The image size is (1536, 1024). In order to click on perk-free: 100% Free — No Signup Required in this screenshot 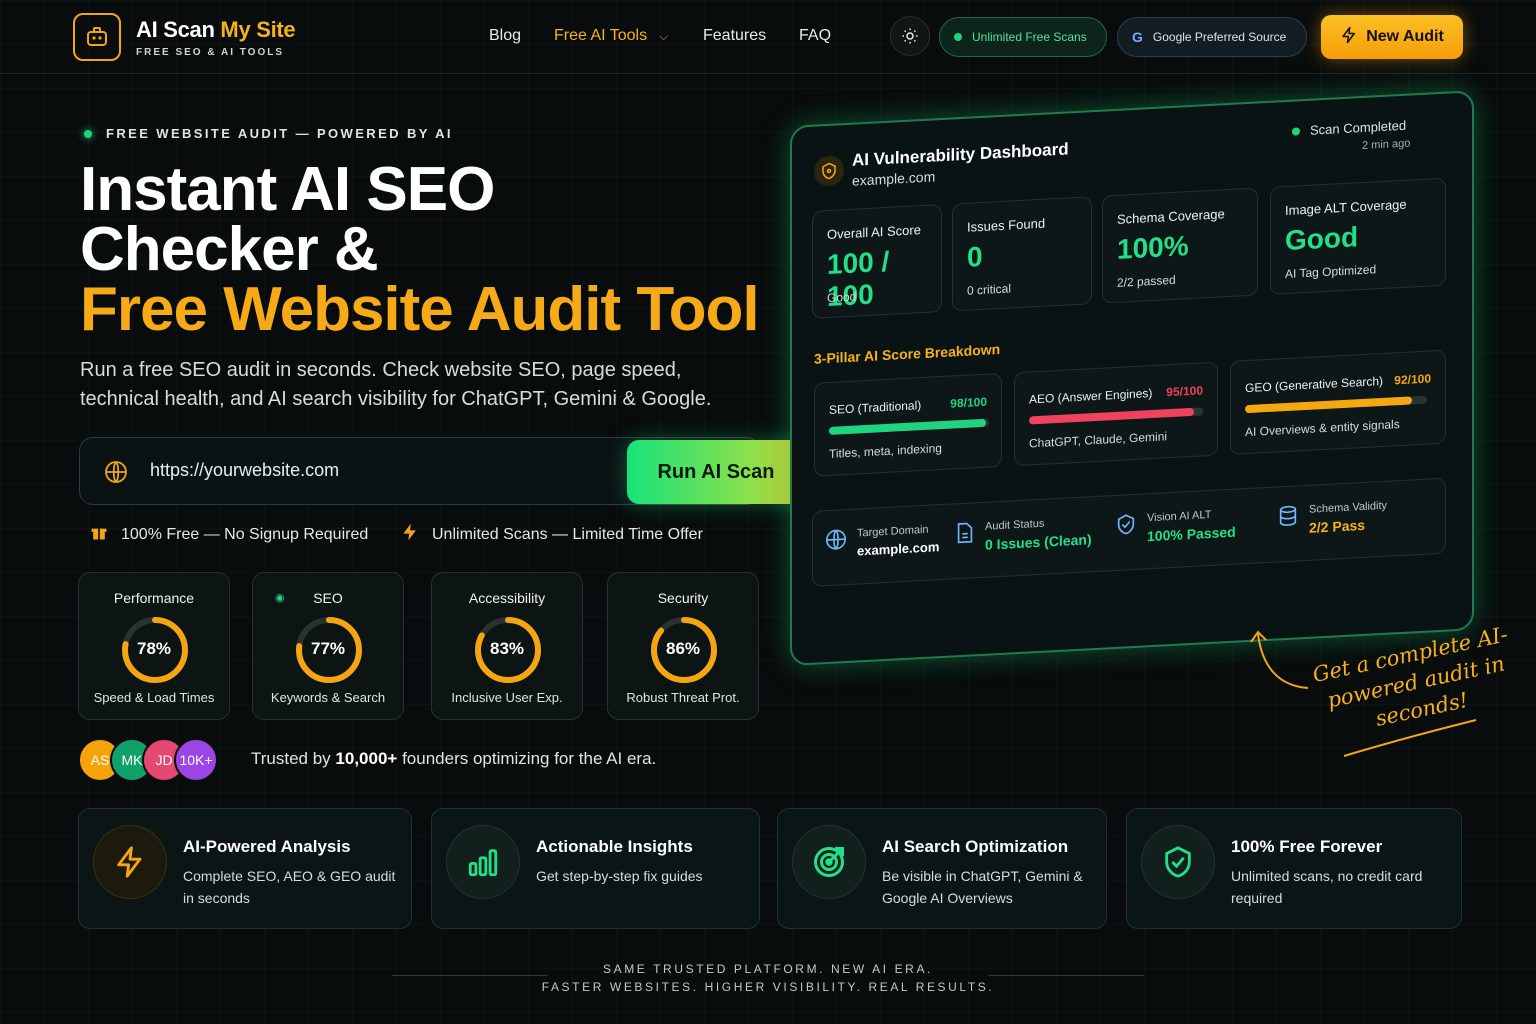, I will do `click(228, 534)`.